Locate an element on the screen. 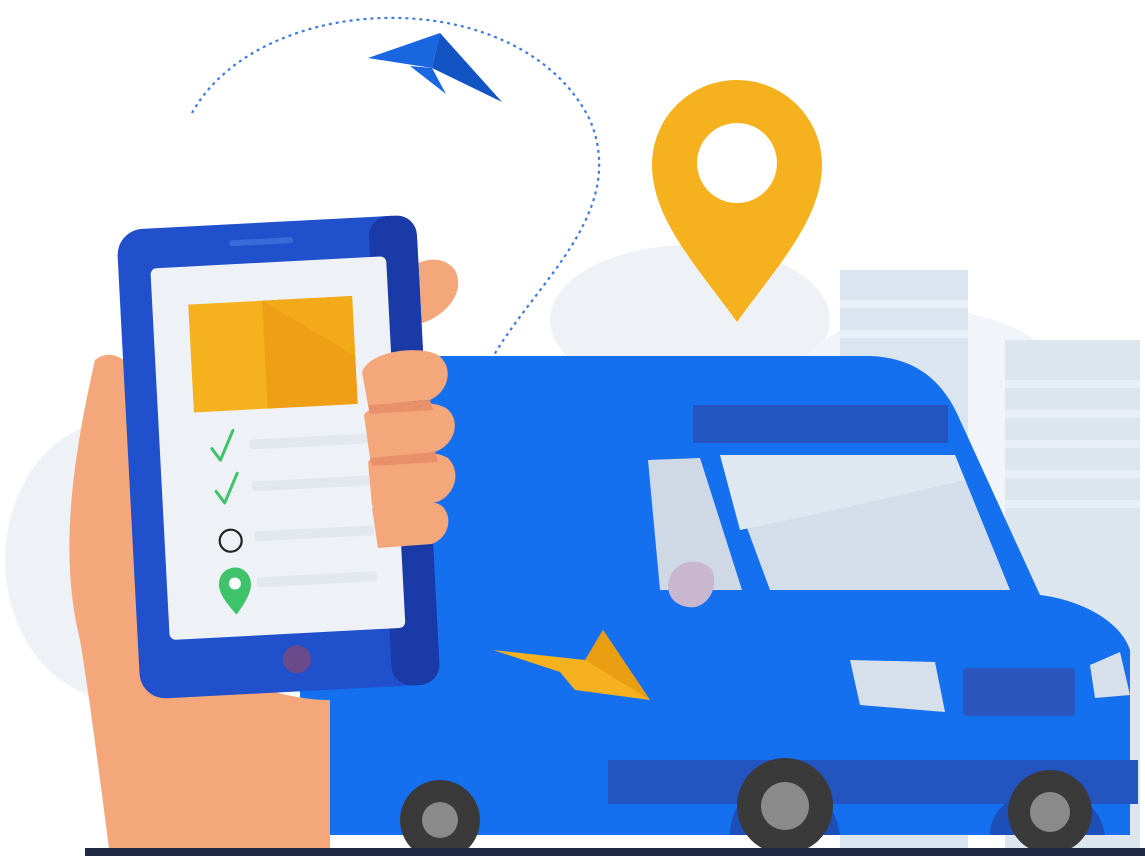 This screenshot has width=1145, height=856. ground-line is located at coordinates (615, 852).